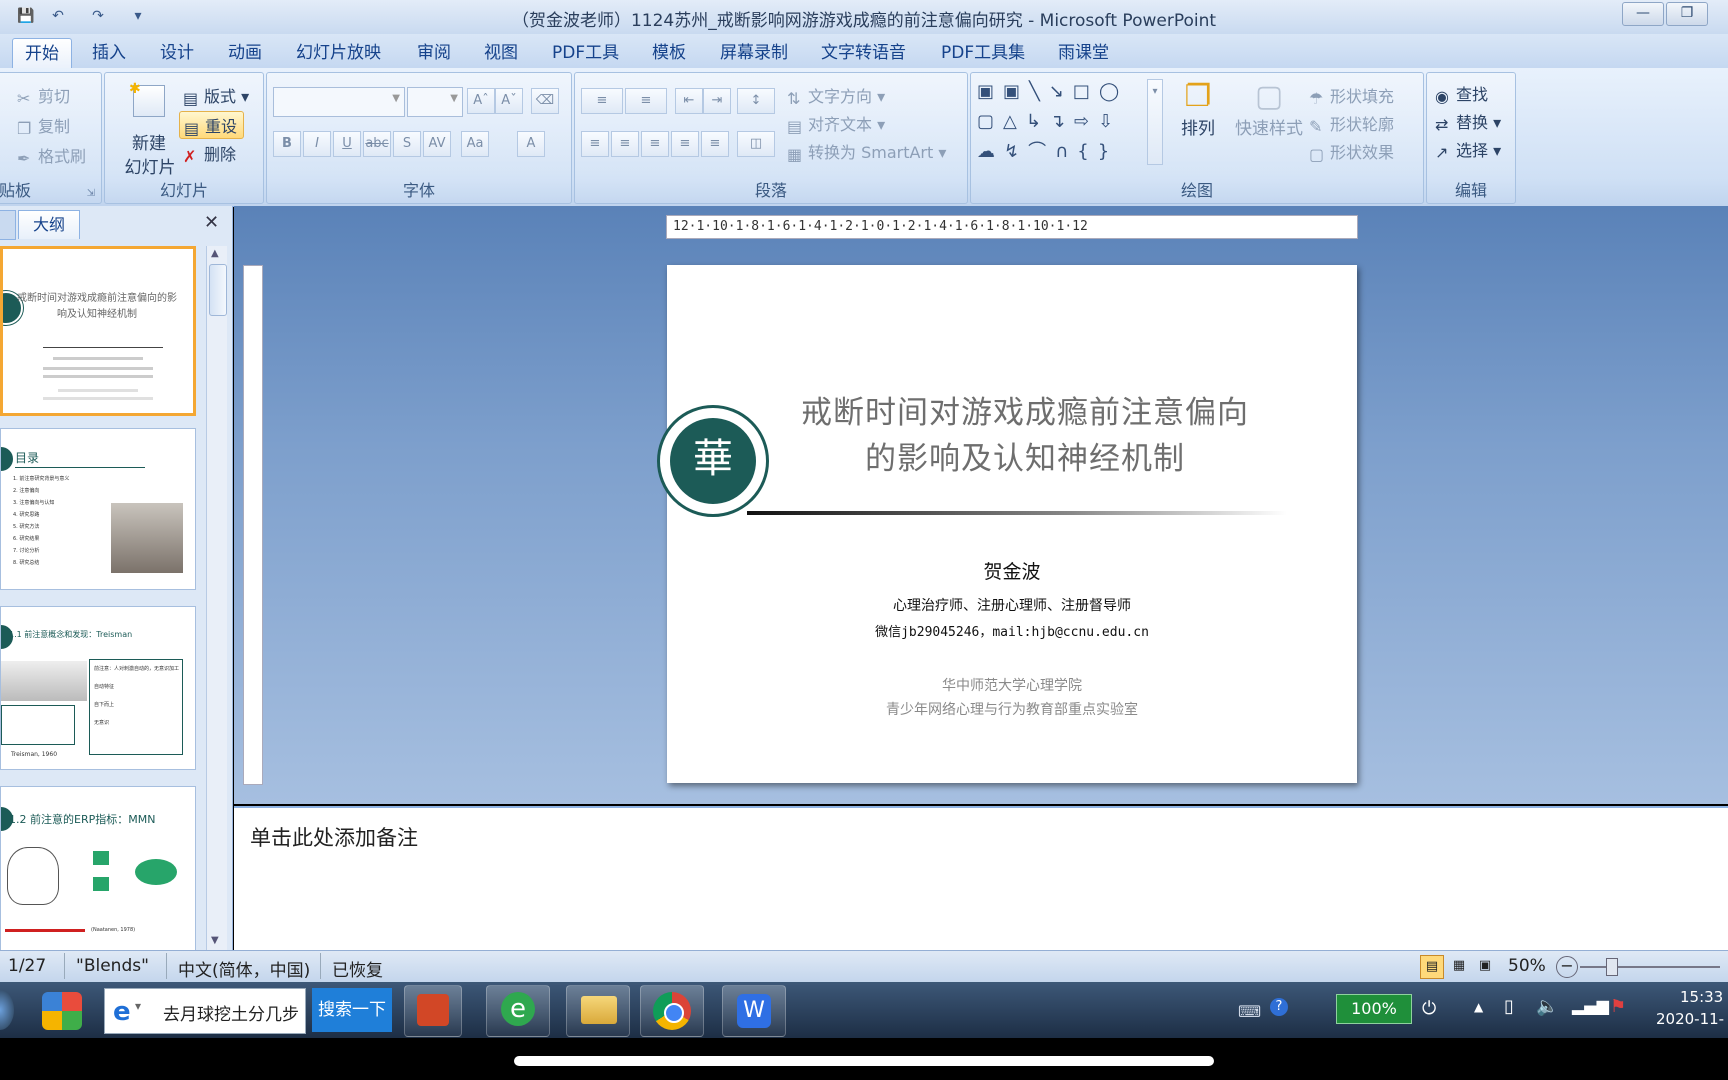  Describe the element at coordinates (435, 102) in the screenshot. I see `font-size-combo: ▼` at that location.